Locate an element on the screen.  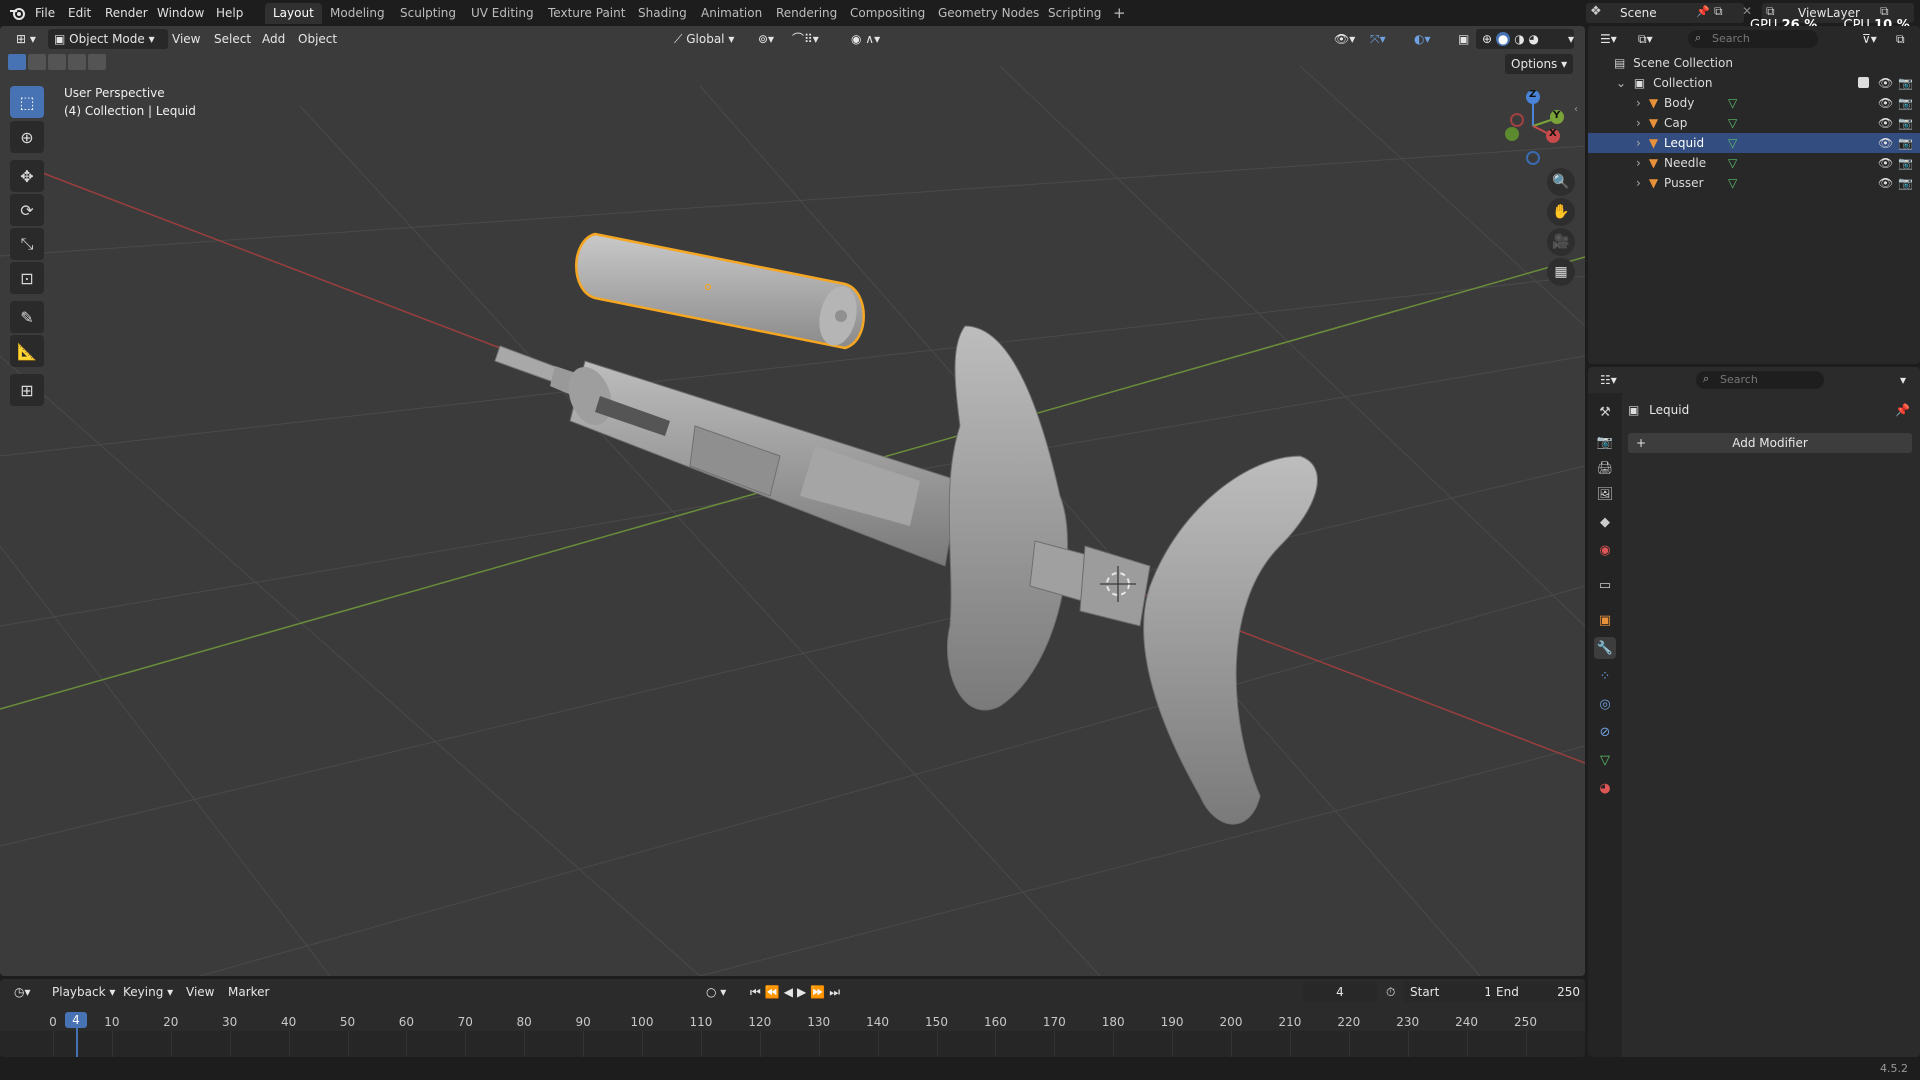
tab-animation: Animation is located at coordinates (731, 13).